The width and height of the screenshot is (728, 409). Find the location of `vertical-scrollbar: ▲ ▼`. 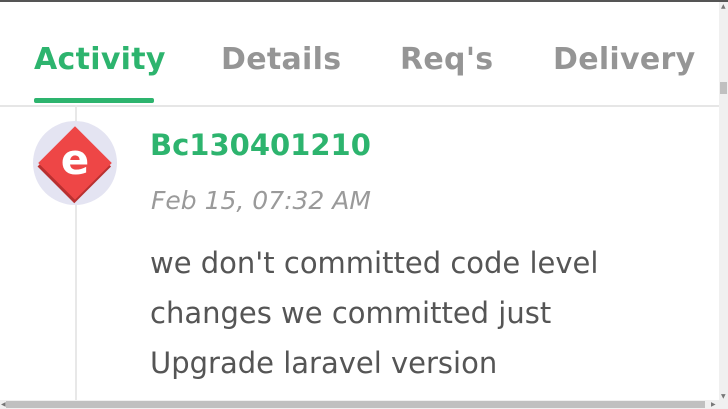

vertical-scrollbar: ▲ ▼ is located at coordinates (723, 202).